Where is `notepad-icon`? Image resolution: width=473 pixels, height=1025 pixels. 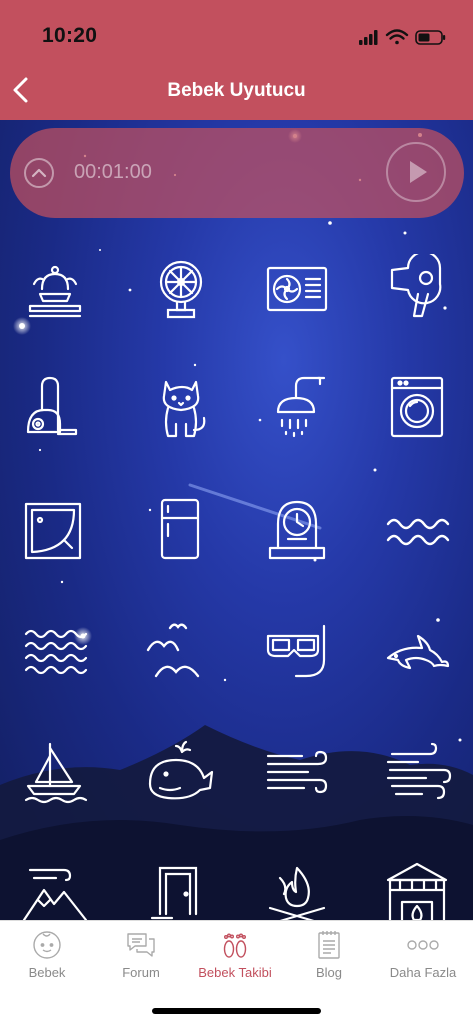
notepad-icon is located at coordinates (329, 945).